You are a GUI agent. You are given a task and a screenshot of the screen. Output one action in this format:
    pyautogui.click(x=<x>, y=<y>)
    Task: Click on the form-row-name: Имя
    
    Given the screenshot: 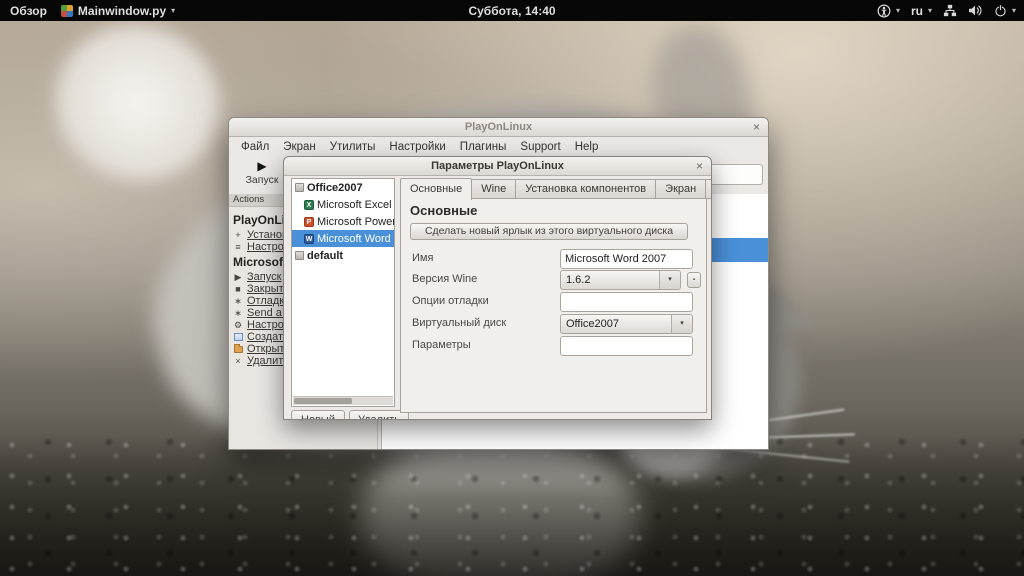 What is the action you would take?
    pyautogui.click(x=553, y=259)
    